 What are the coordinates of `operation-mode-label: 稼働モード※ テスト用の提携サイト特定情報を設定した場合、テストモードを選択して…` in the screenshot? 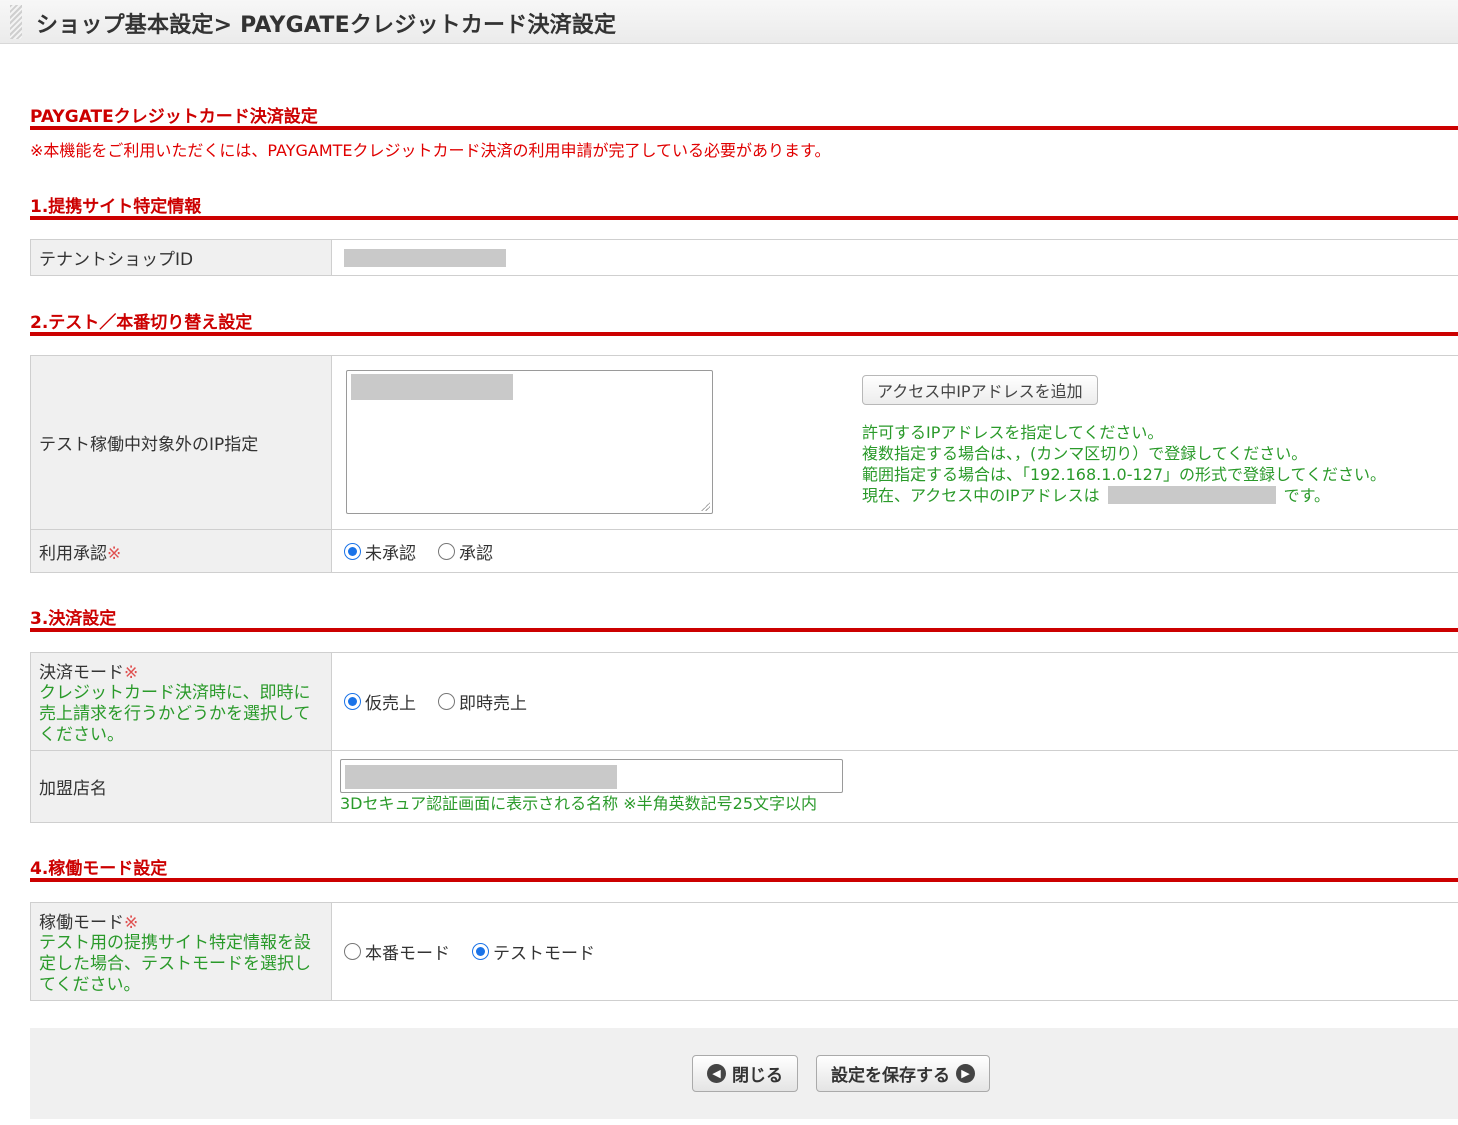 It's located at (181, 951).